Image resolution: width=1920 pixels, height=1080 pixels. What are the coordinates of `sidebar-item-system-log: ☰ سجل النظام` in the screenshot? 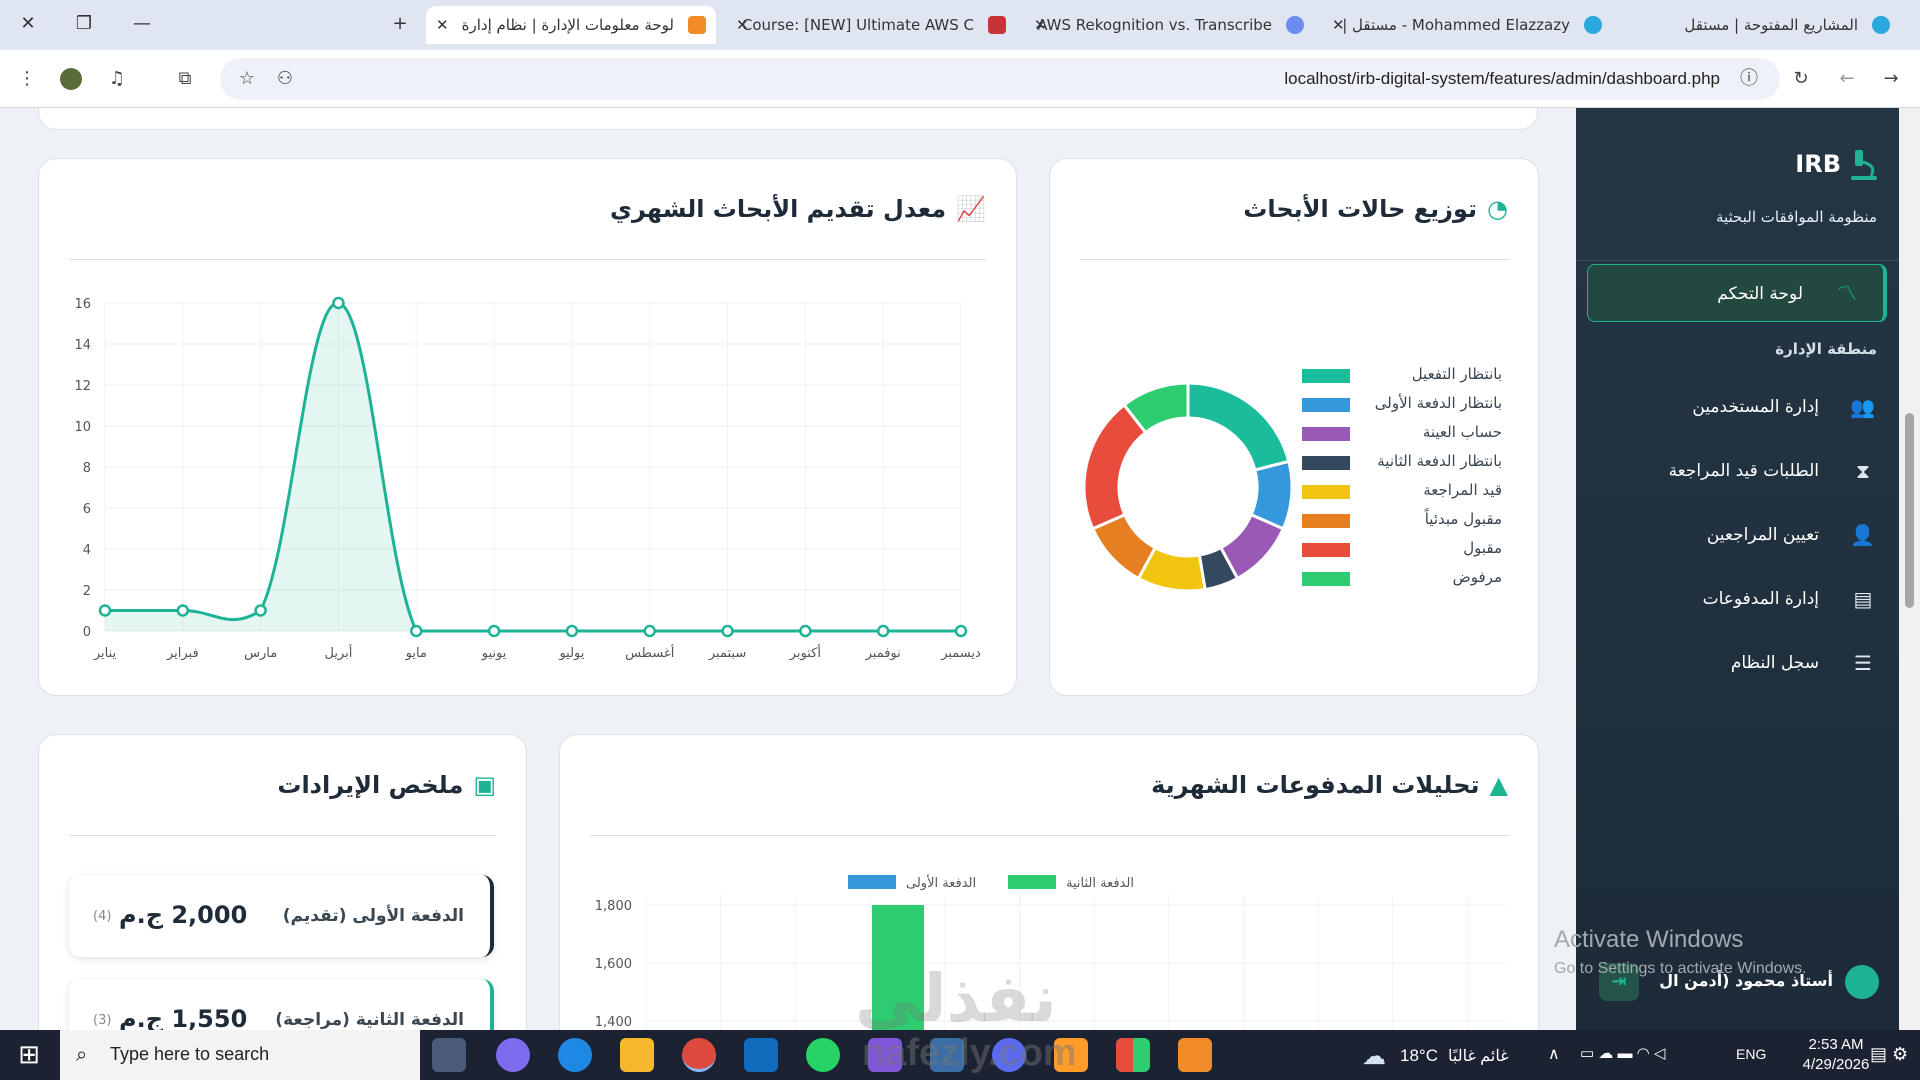 It's located at (1737, 663).